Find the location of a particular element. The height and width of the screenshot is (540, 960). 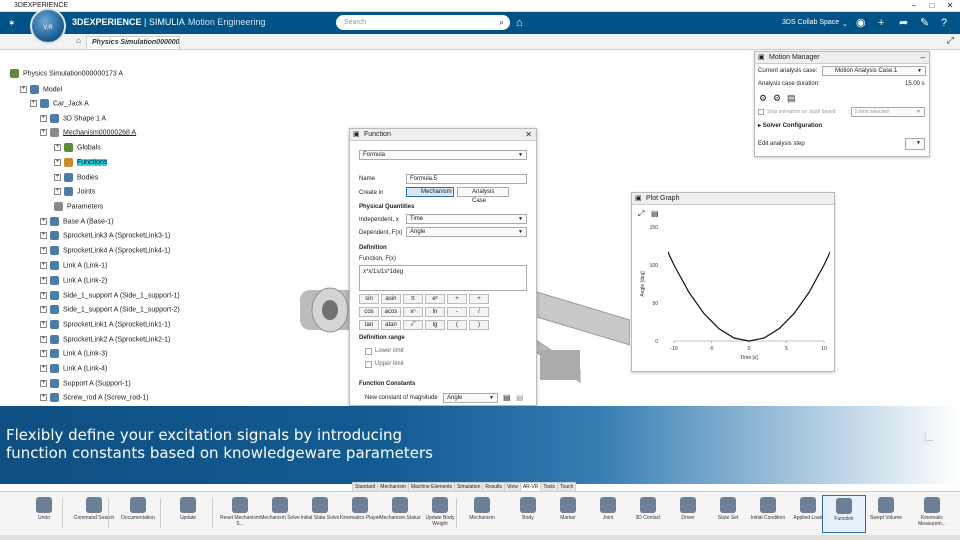

lower-limit-checkbox is located at coordinates (368, 351).